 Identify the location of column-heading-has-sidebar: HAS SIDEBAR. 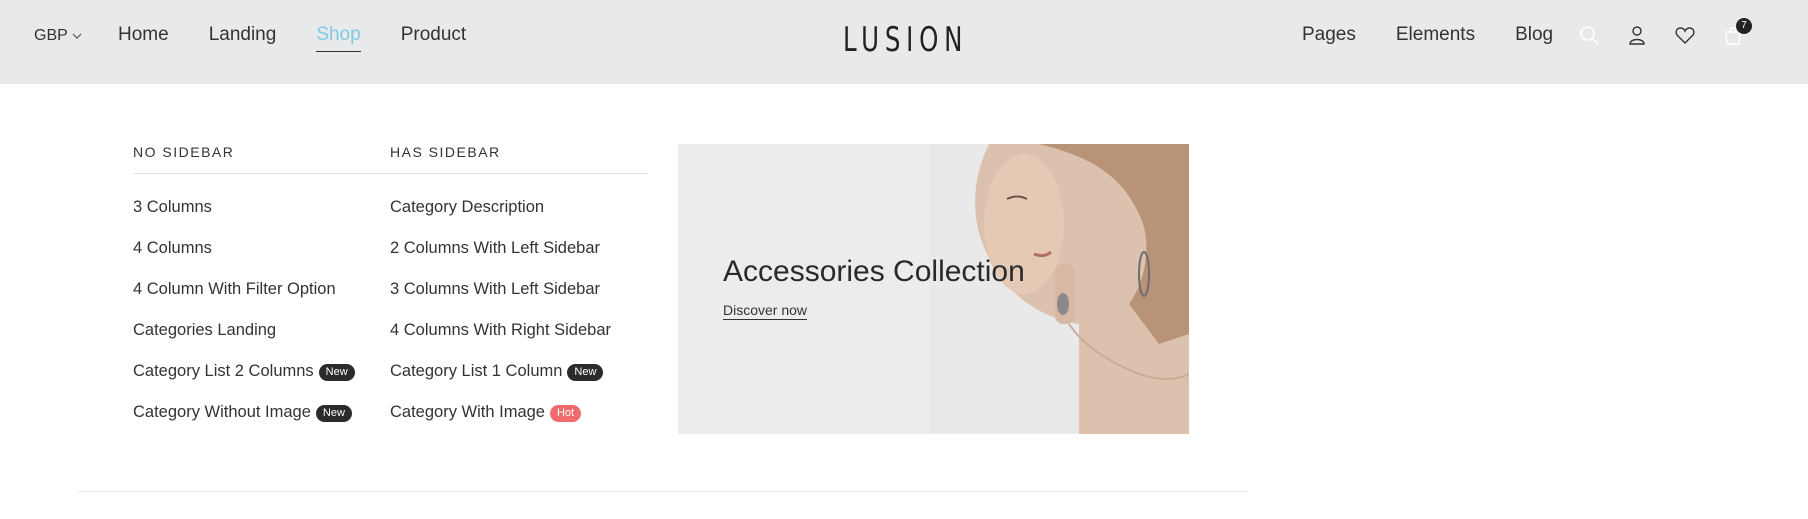
(445, 152).